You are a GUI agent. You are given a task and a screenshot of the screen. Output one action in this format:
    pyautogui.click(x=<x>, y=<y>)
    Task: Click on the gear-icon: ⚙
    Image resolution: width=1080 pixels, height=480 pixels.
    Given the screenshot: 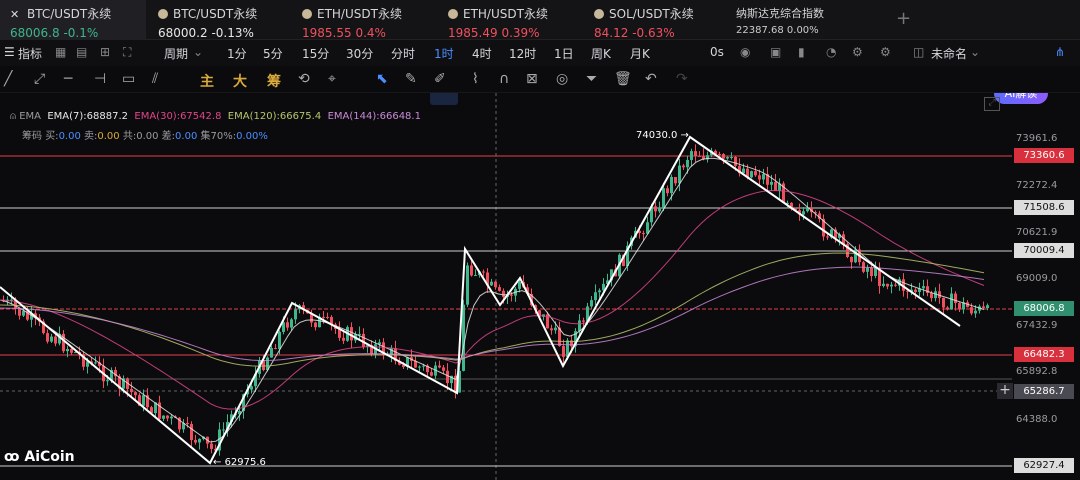 What is the action you would take?
    pyautogui.click(x=857, y=52)
    